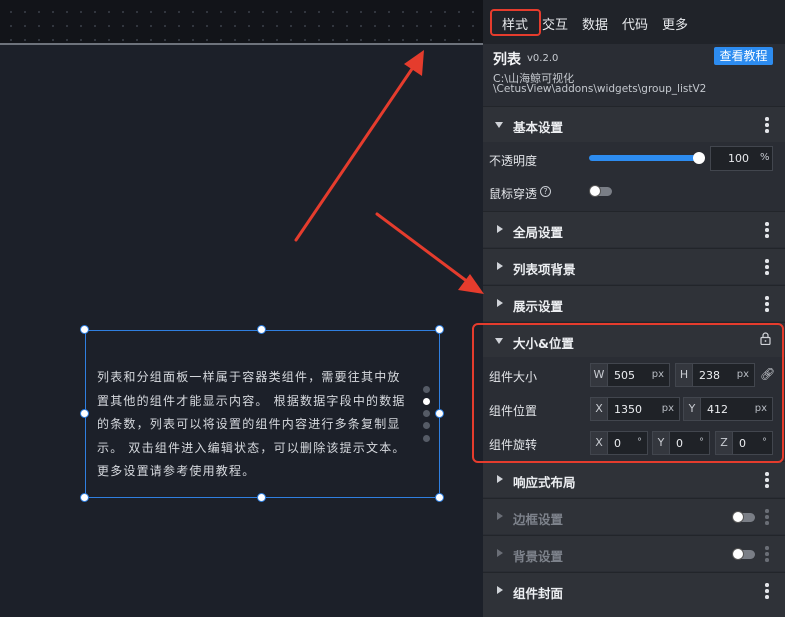  What do you see at coordinates (439, 329) in the screenshot?
I see `resize-handle-top-right` at bounding box center [439, 329].